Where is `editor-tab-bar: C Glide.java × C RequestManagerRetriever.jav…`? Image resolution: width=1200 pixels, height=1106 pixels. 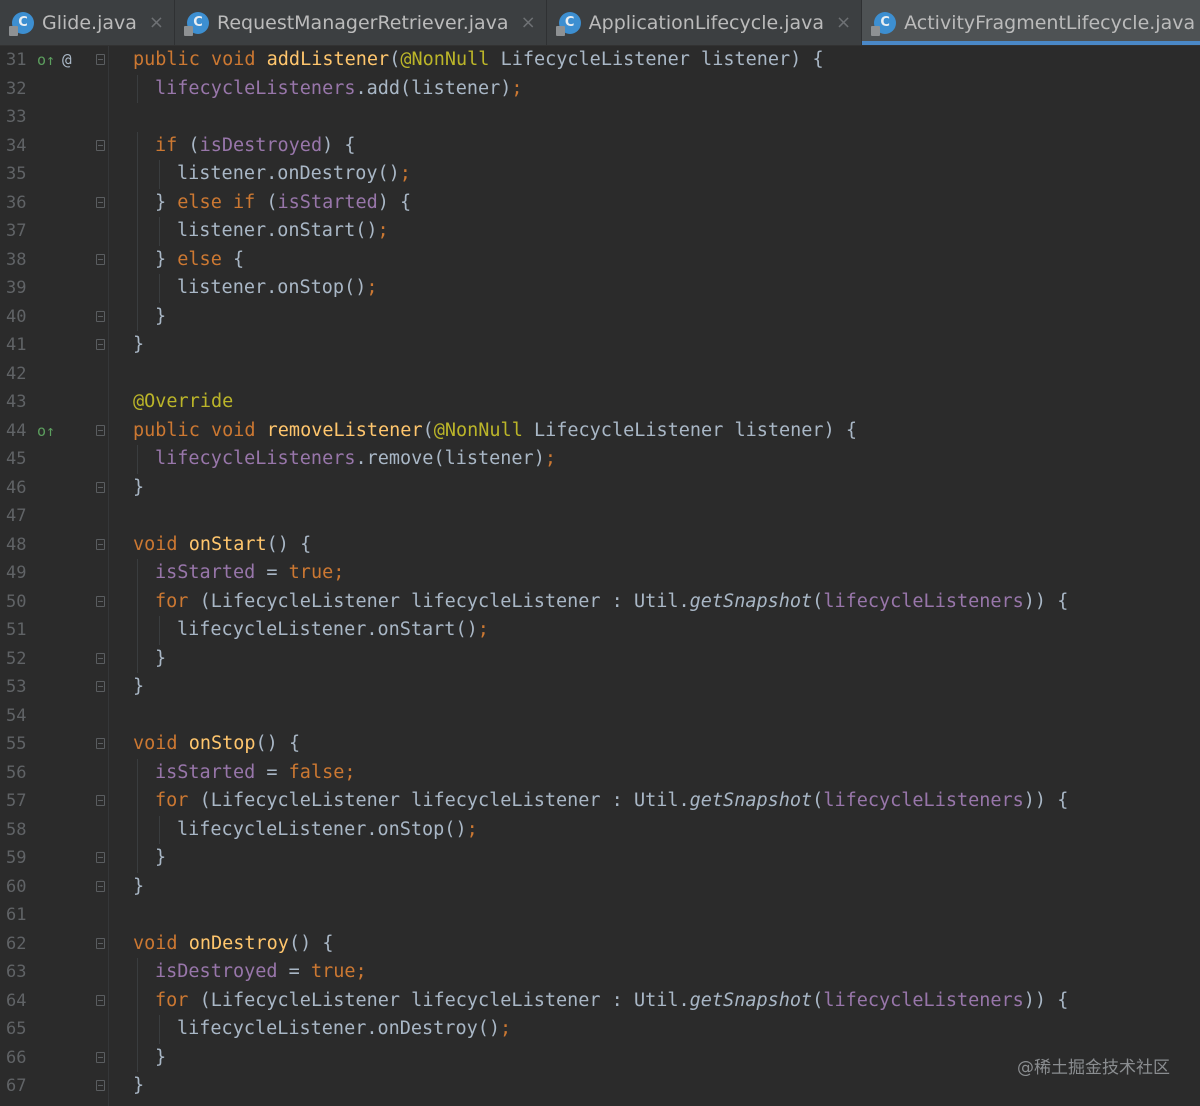
editor-tab-bar: C Glide.java × C RequestManagerRetriever.jav… is located at coordinates (600, 23).